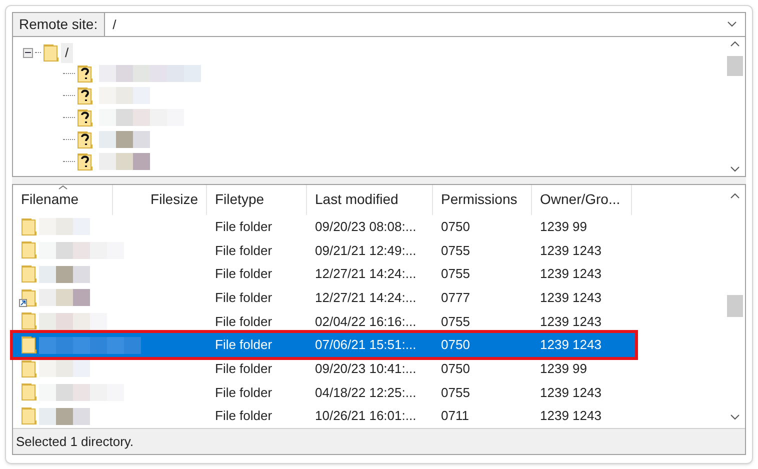 This screenshot has height=469, width=758. I want to click on file-row: File folder 09/20/23 10:41:... 0750 1239 99, so click(369, 368).